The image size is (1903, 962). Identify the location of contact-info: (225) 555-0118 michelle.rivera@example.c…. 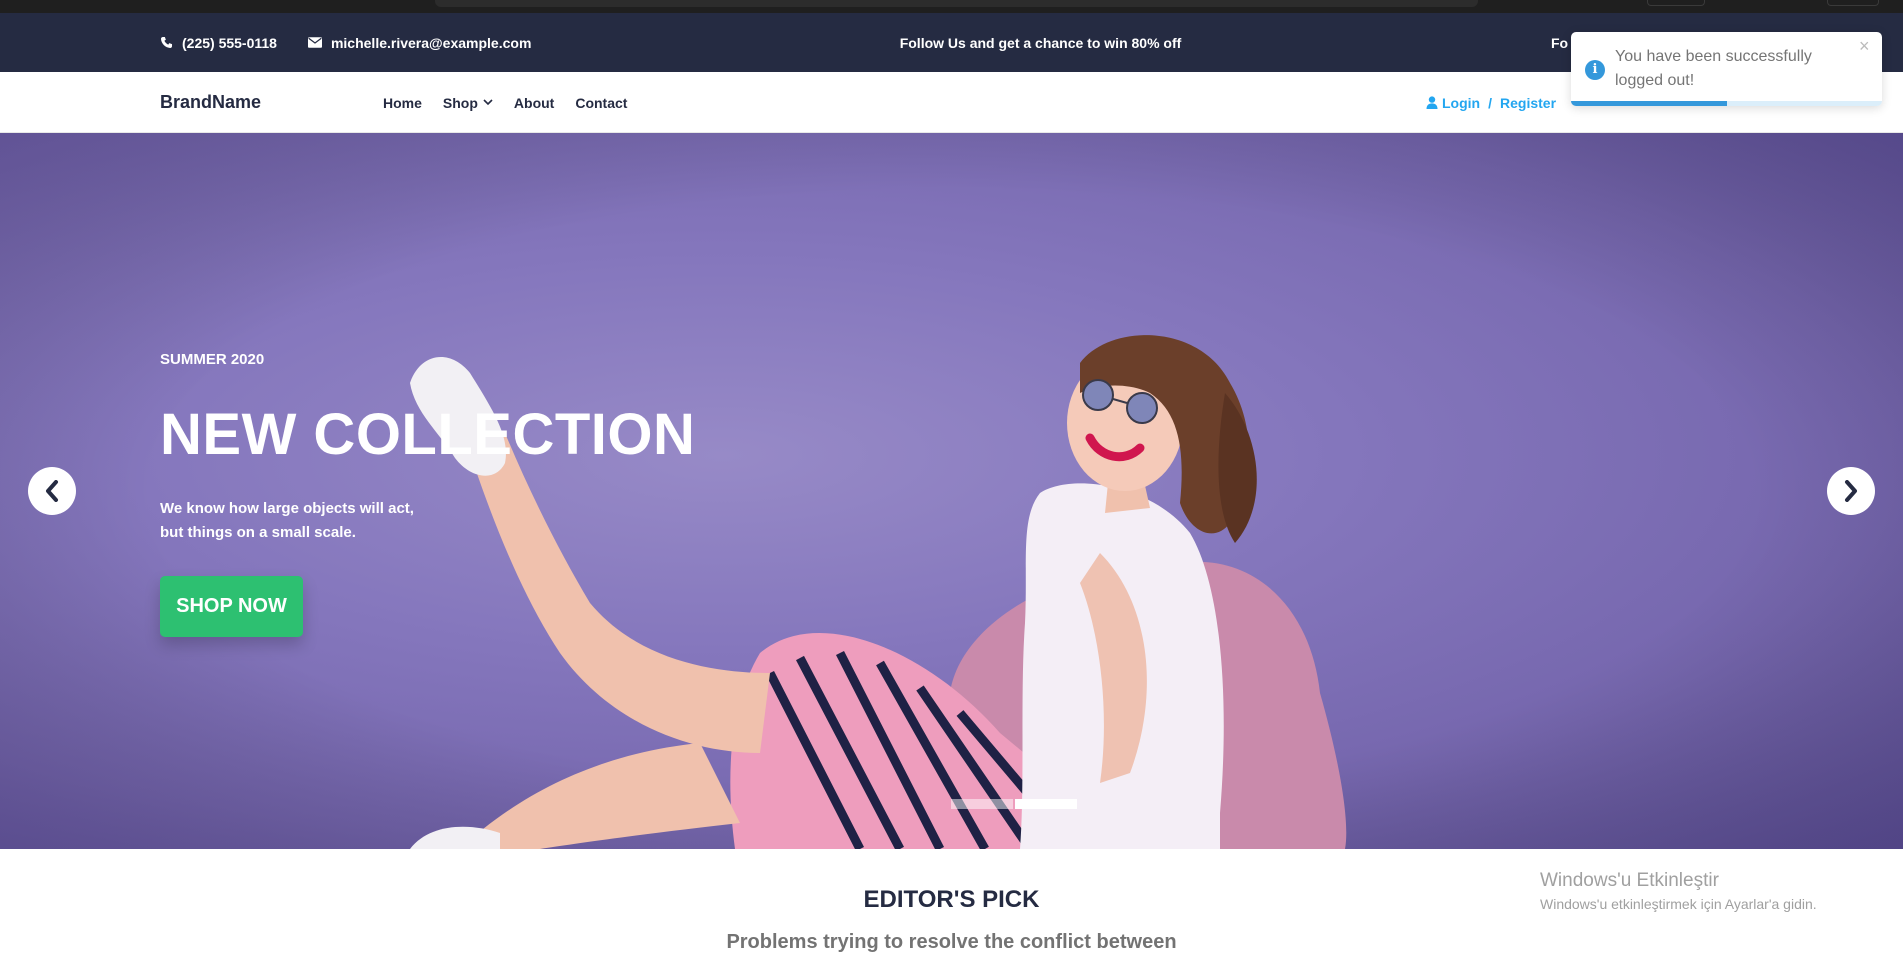
(361, 42).